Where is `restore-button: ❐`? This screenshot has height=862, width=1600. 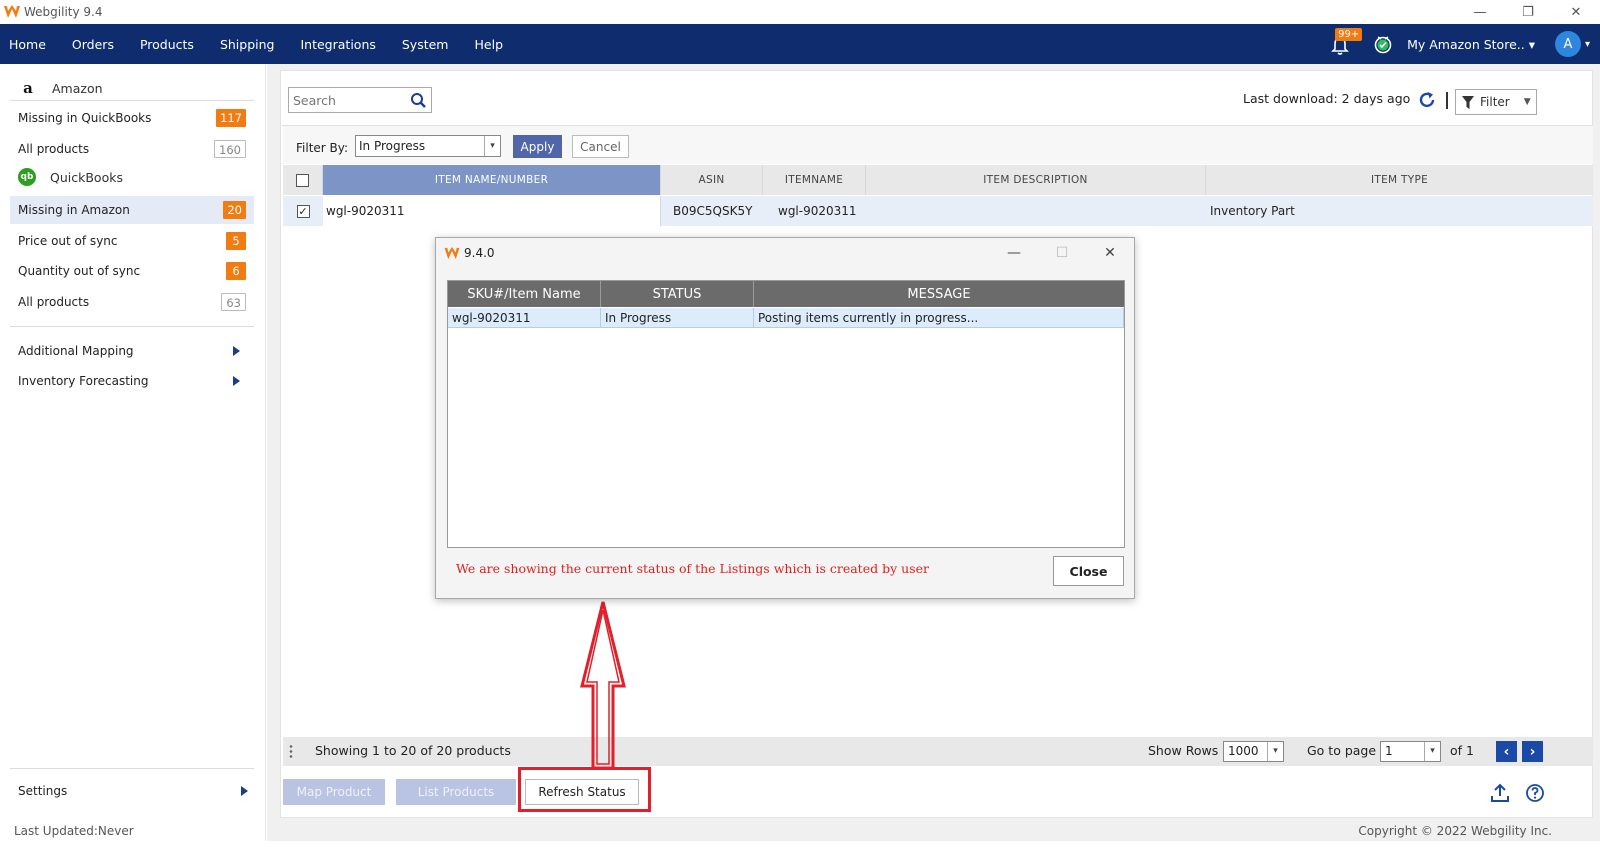
restore-button: ❐ is located at coordinates (1528, 12).